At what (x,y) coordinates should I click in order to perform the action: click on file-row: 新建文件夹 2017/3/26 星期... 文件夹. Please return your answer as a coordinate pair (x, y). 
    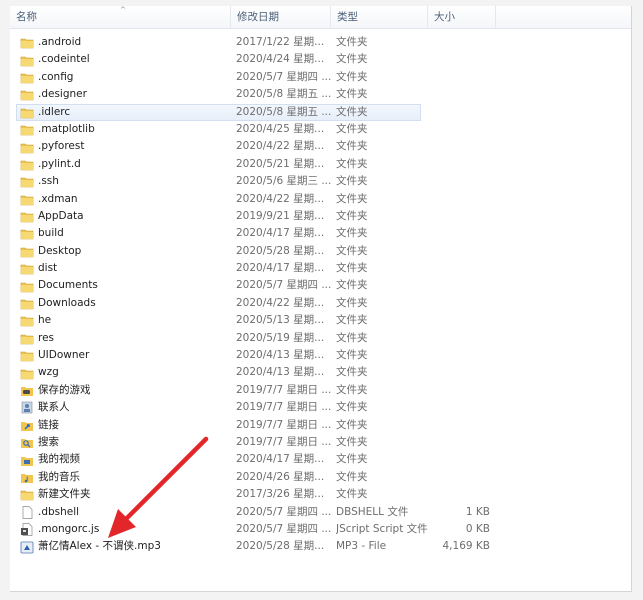
    Looking at the image, I should click on (320, 494).